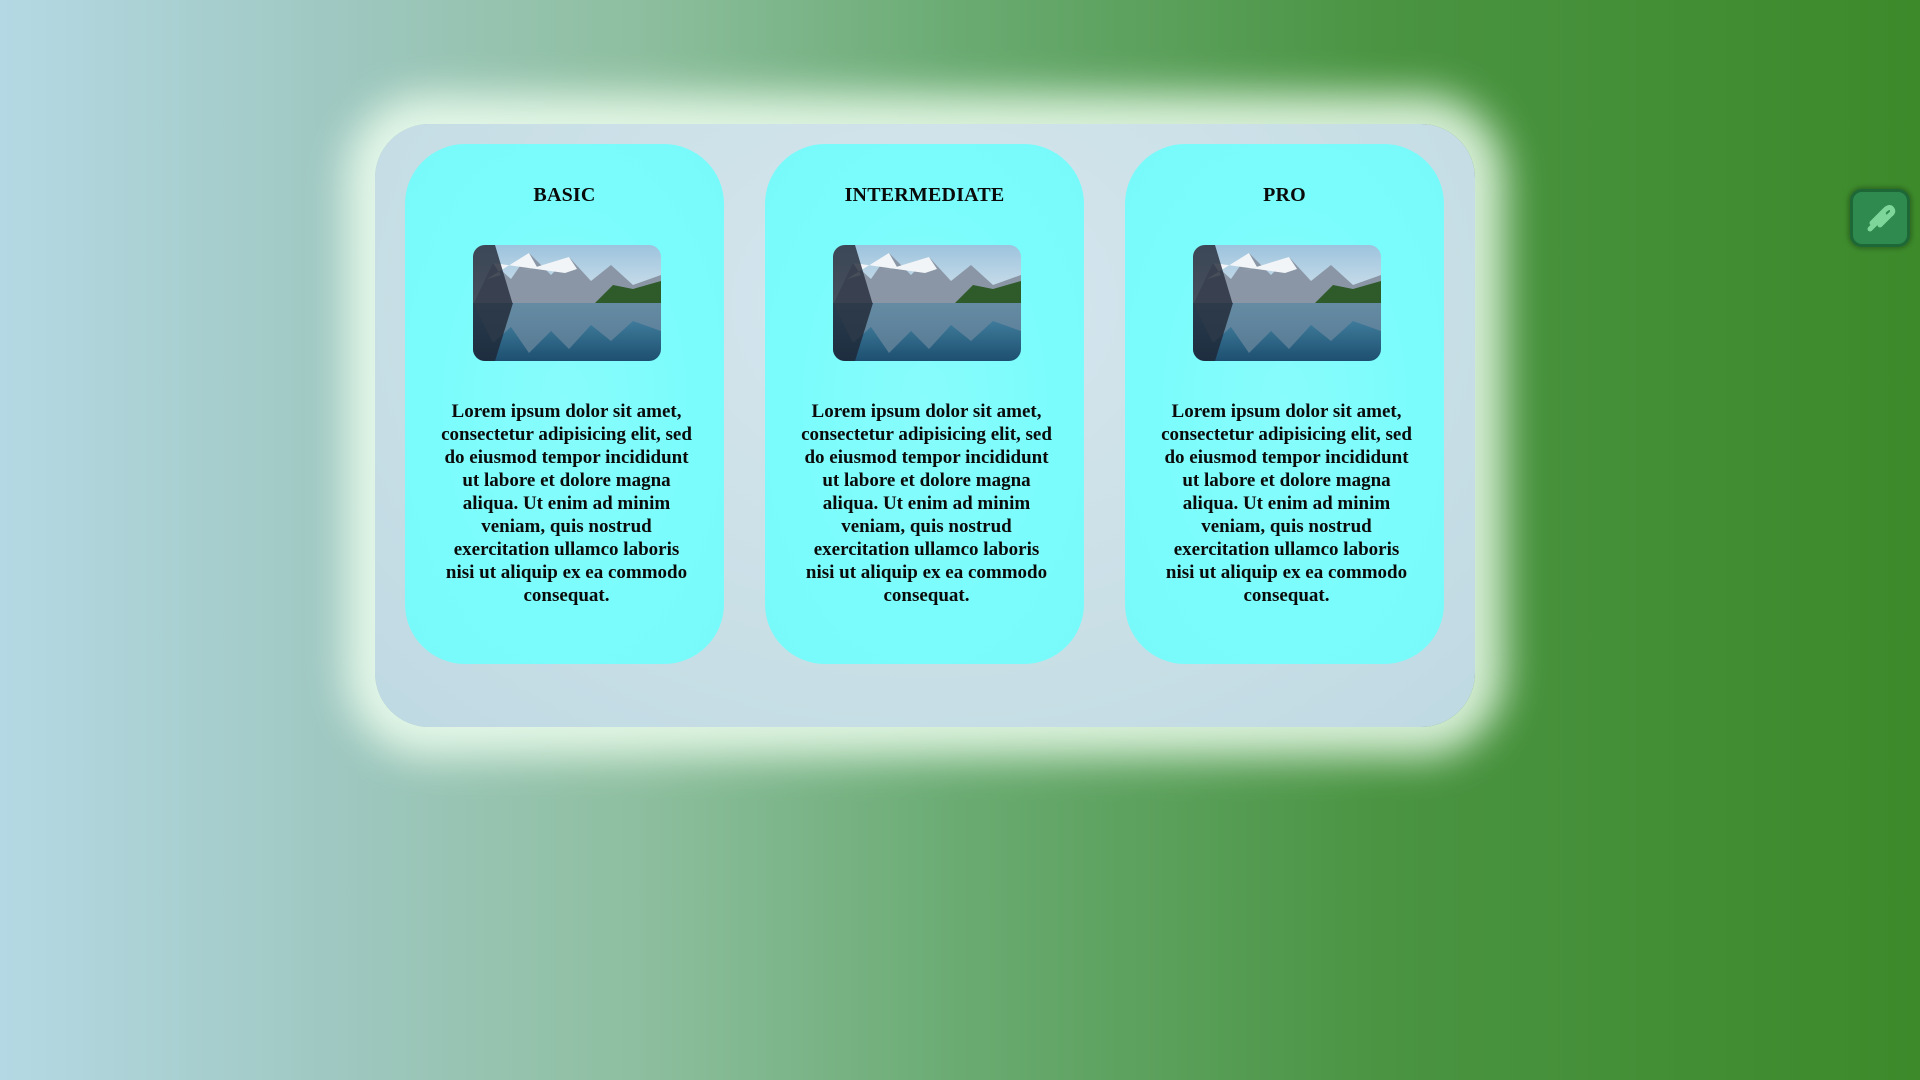 The width and height of the screenshot is (1920, 1080). I want to click on card-title: BASIC, so click(564, 195).